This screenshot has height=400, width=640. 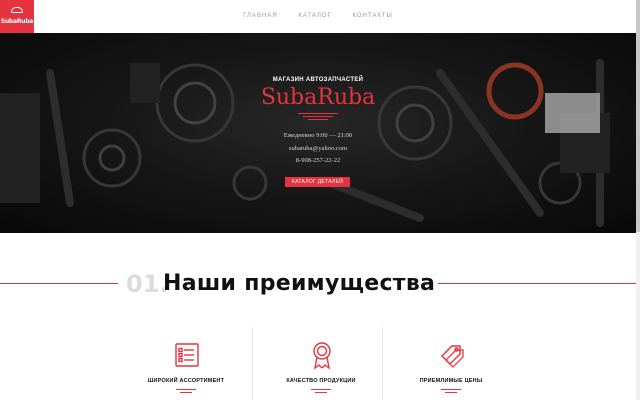 I want to click on catalog-button: КАТАЛОГ ДЕТАЛЕЙ, so click(x=317, y=182).